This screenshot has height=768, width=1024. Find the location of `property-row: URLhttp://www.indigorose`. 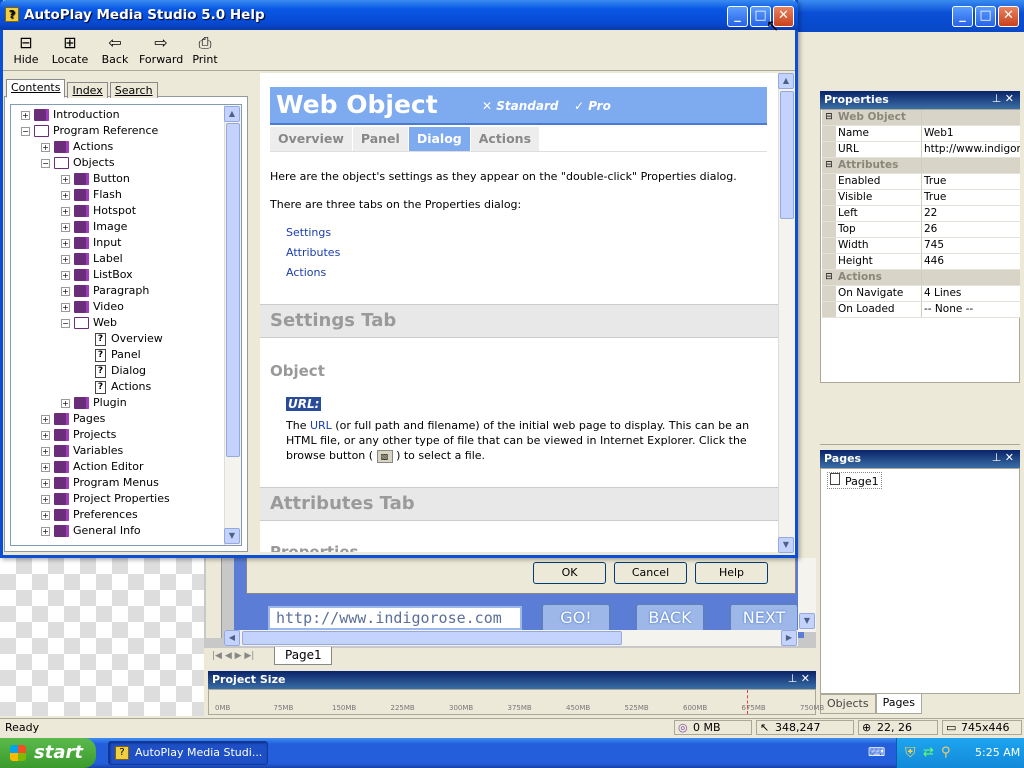

property-row: URLhttp://www.indigorose is located at coordinates (921, 150).